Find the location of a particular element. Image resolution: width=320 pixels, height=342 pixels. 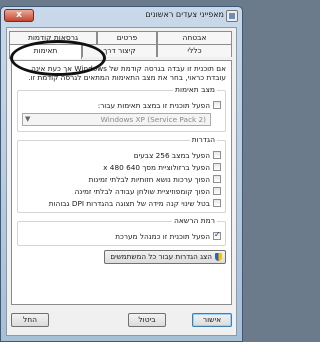

setting-row: הפוך קומפוזיציית שולחן עבודה לבלתי זמינה is located at coordinates (121, 191).